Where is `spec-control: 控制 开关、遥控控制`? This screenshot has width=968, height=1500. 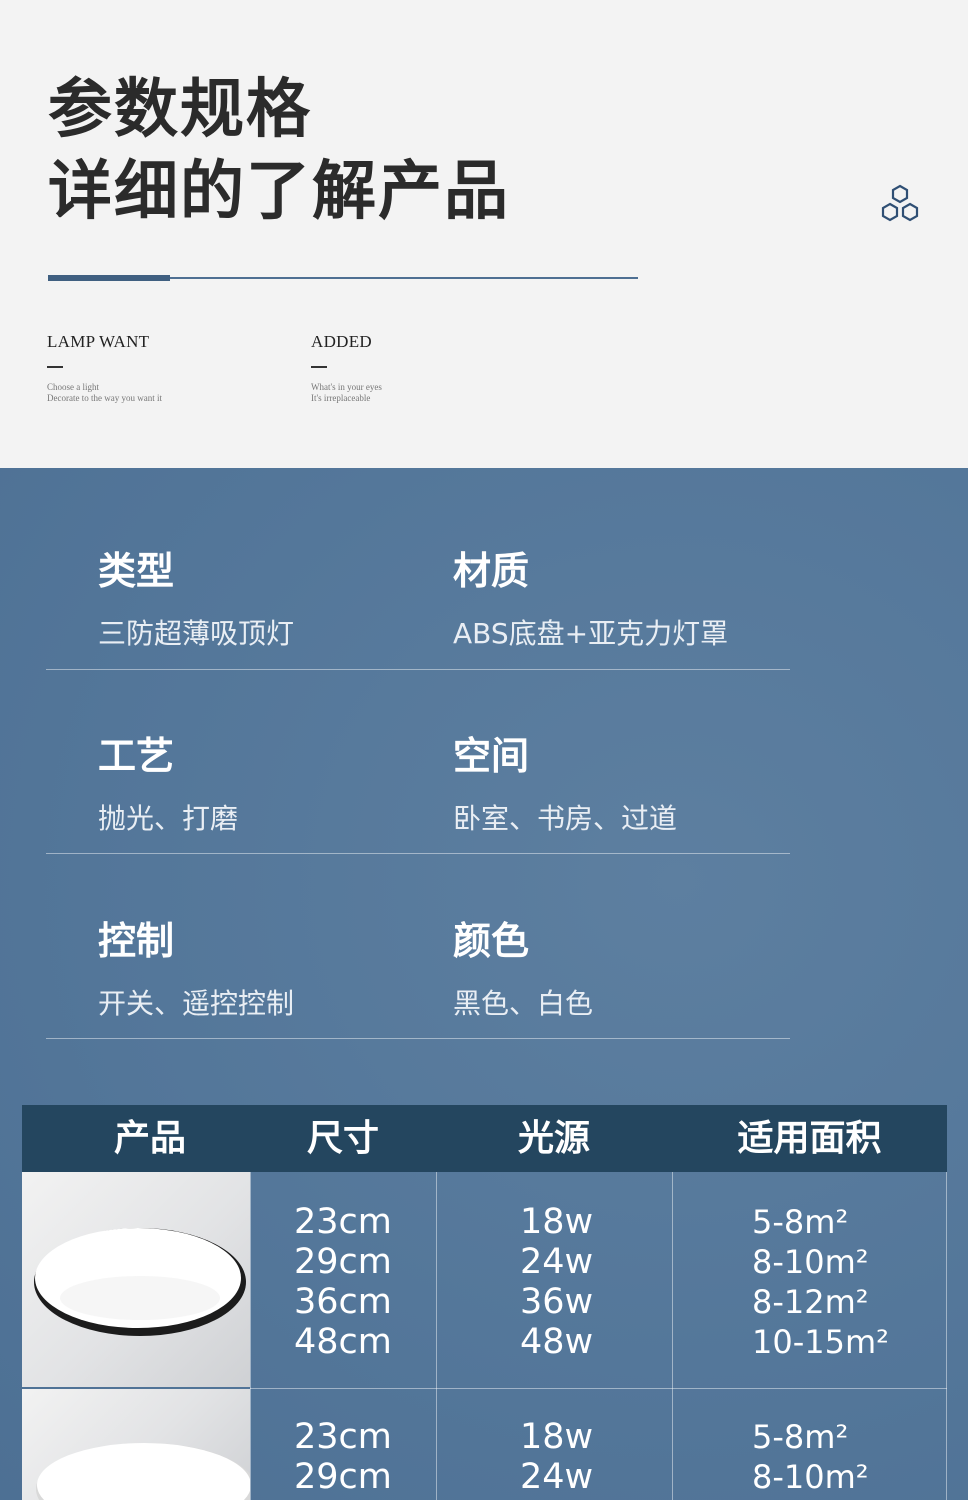
spec-control: 控制 开关、遥控控制 is located at coordinates (196, 970).